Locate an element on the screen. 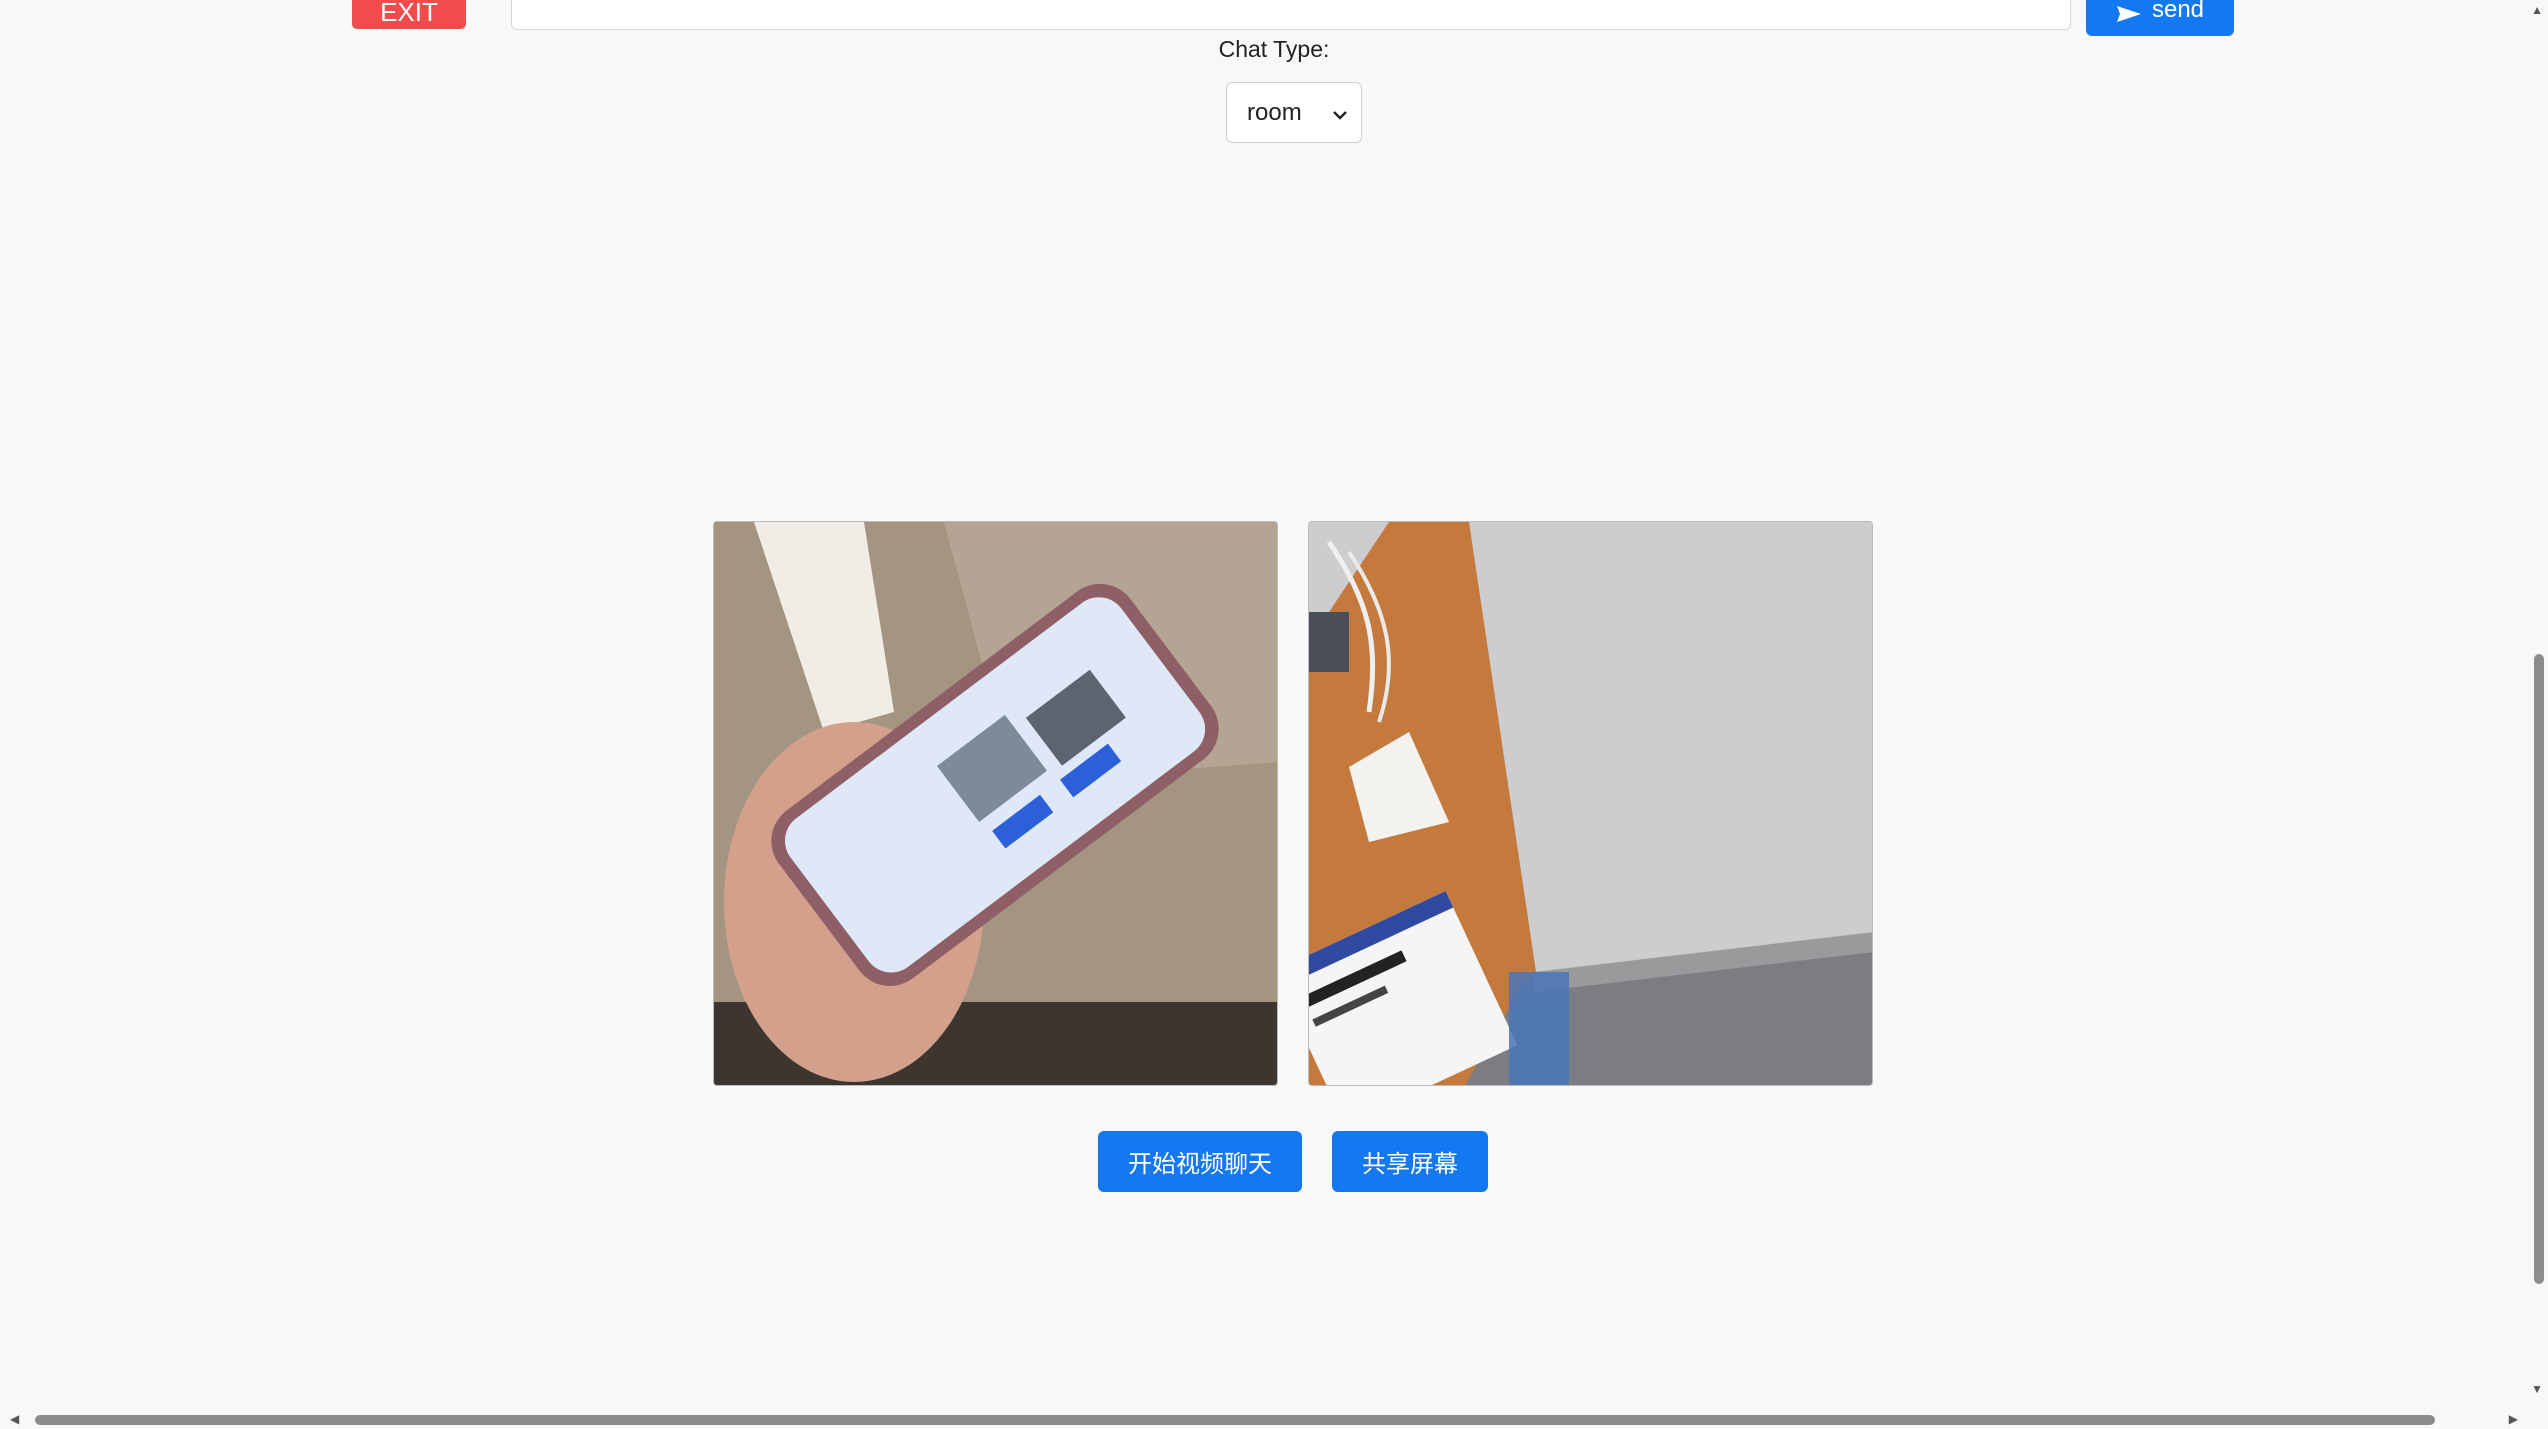  local-video is located at coordinates (995, 803).